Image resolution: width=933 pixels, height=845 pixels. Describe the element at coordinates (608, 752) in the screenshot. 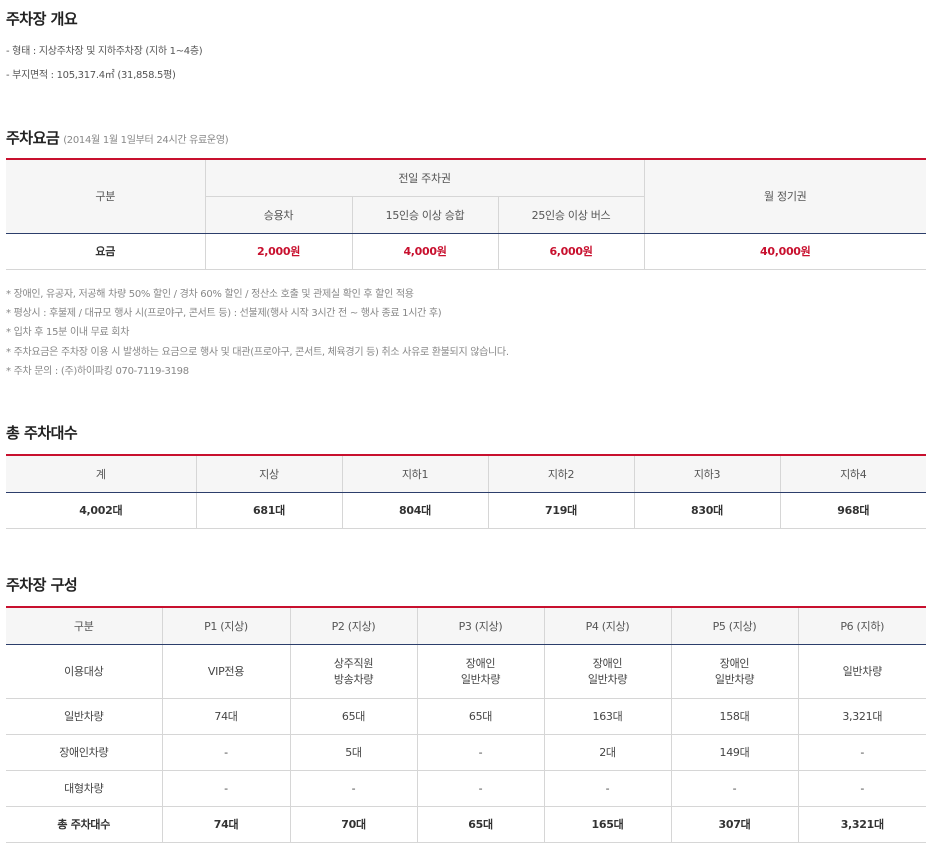

I see `config-cell: 2대` at that location.